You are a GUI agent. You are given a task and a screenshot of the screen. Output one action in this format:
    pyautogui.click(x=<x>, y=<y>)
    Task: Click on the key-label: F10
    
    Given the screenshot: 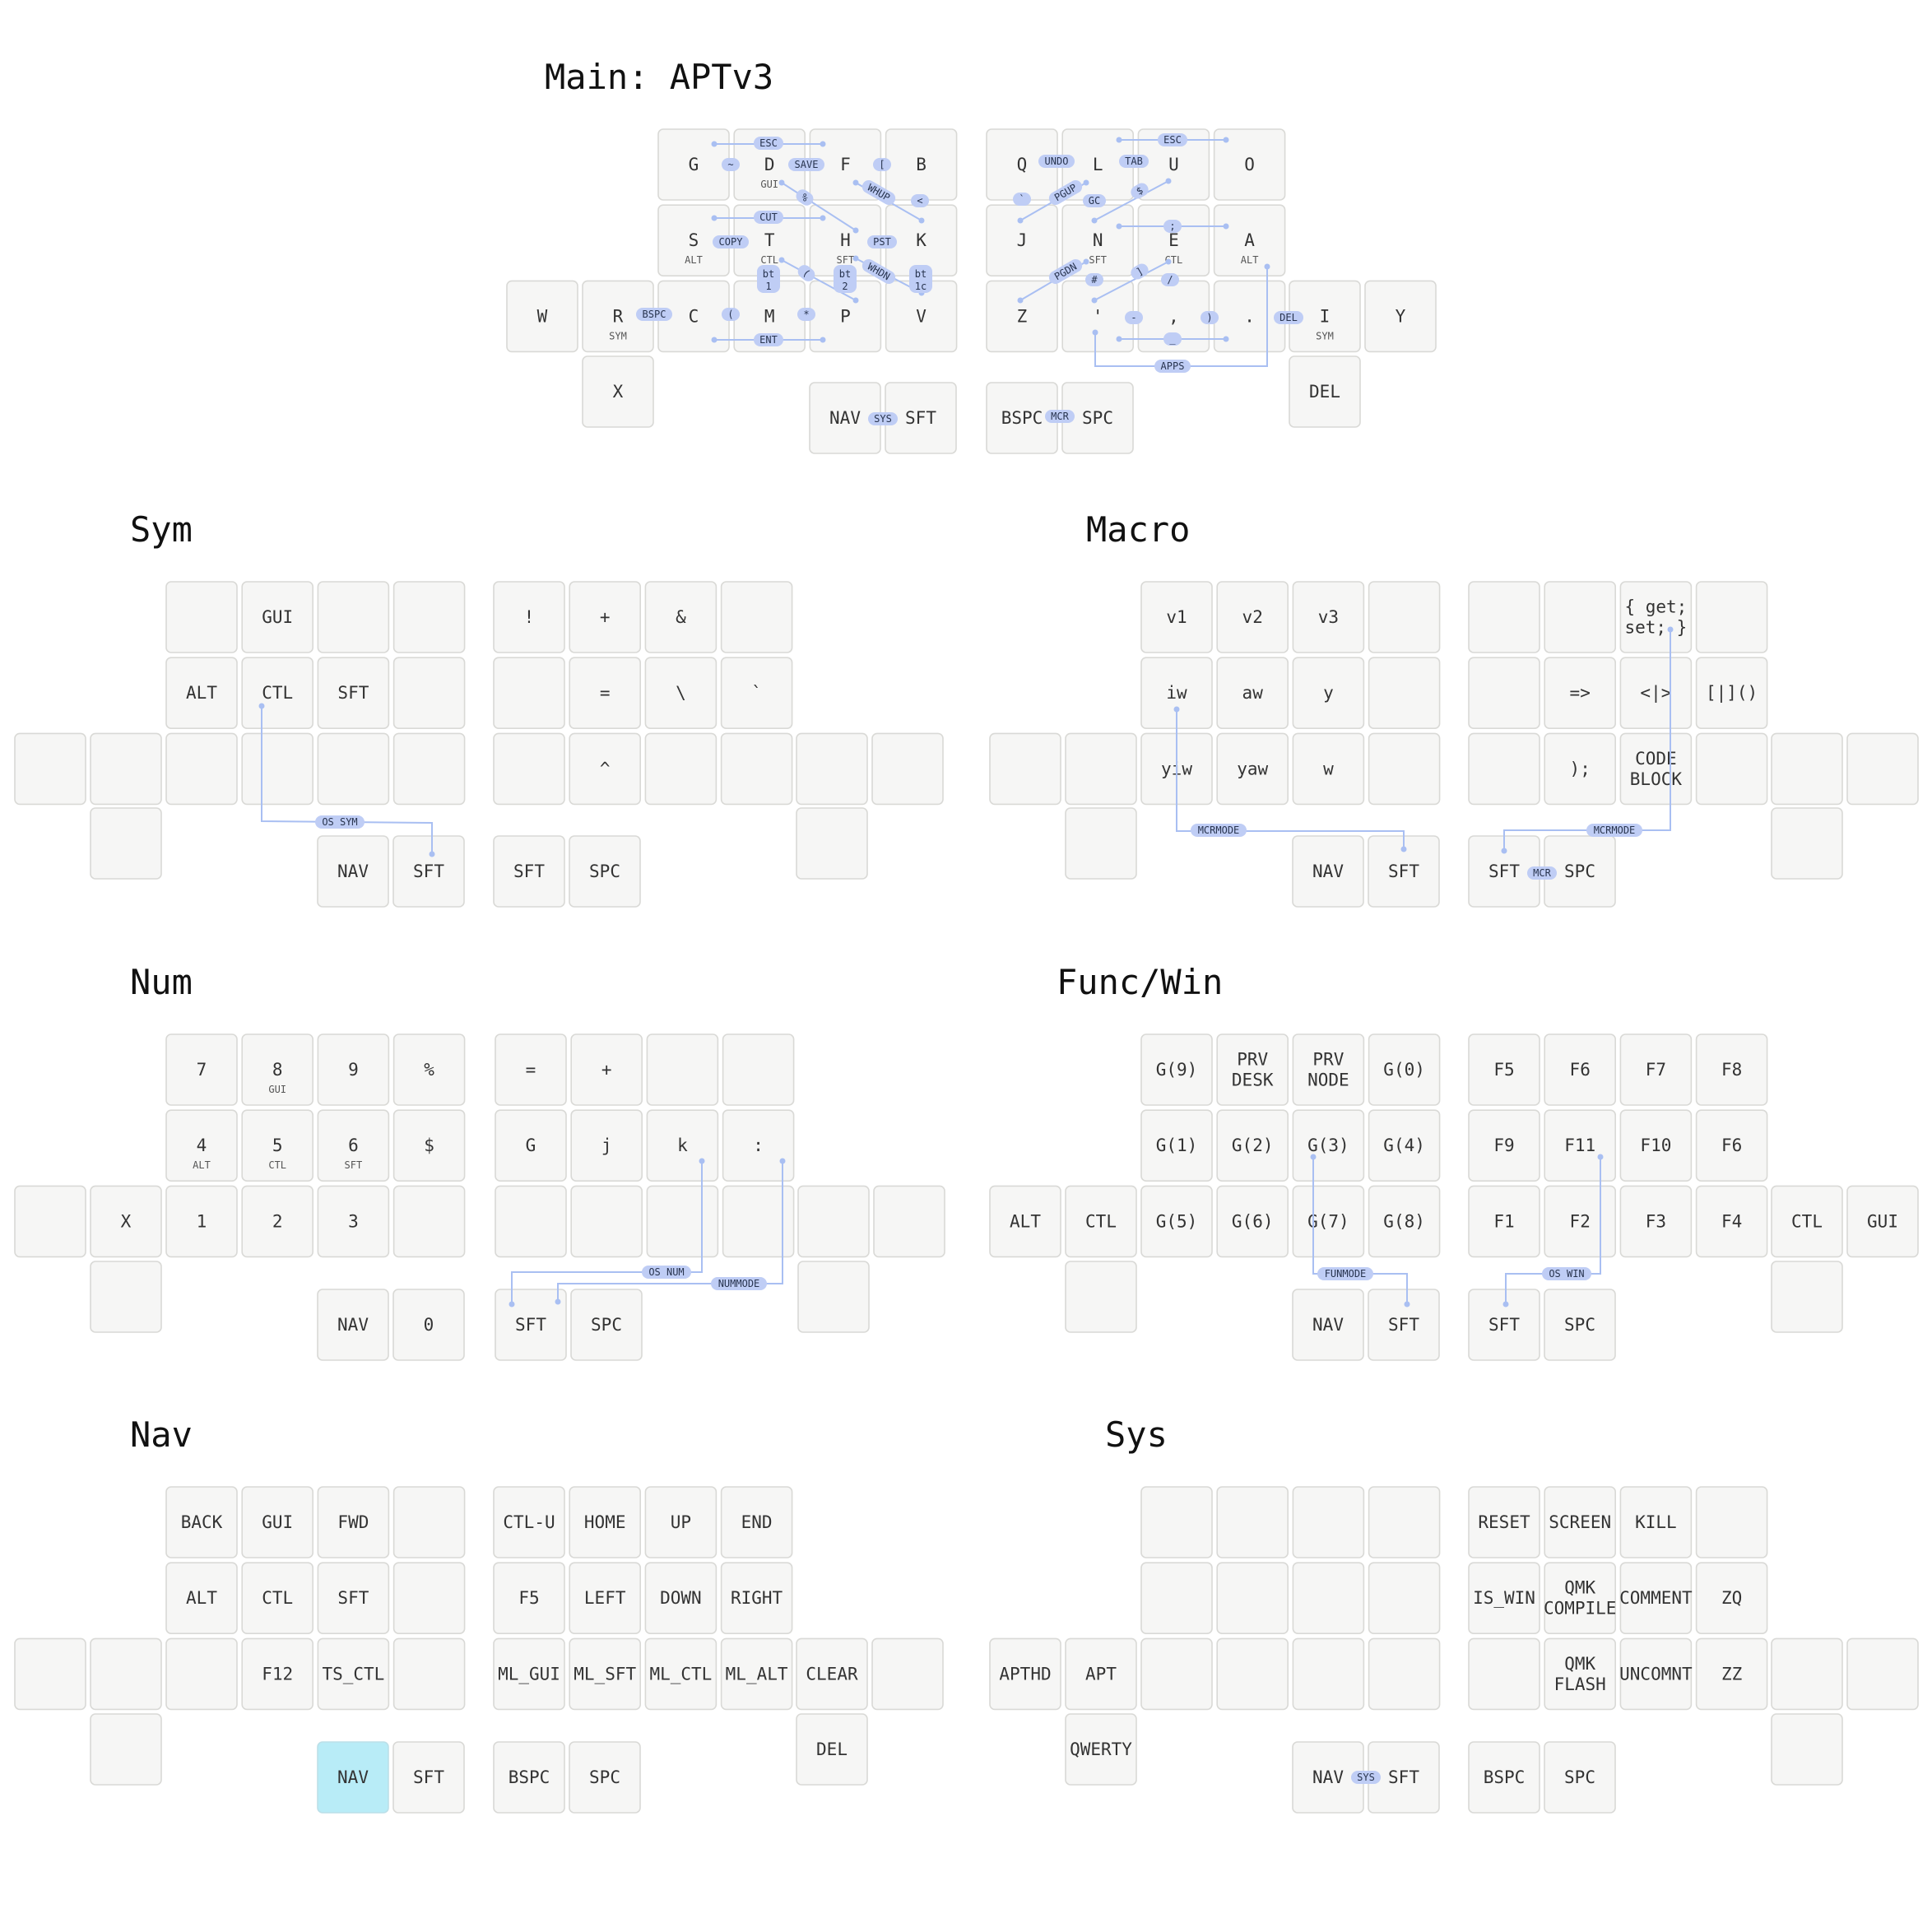 What is the action you would take?
    pyautogui.click(x=1655, y=1145)
    